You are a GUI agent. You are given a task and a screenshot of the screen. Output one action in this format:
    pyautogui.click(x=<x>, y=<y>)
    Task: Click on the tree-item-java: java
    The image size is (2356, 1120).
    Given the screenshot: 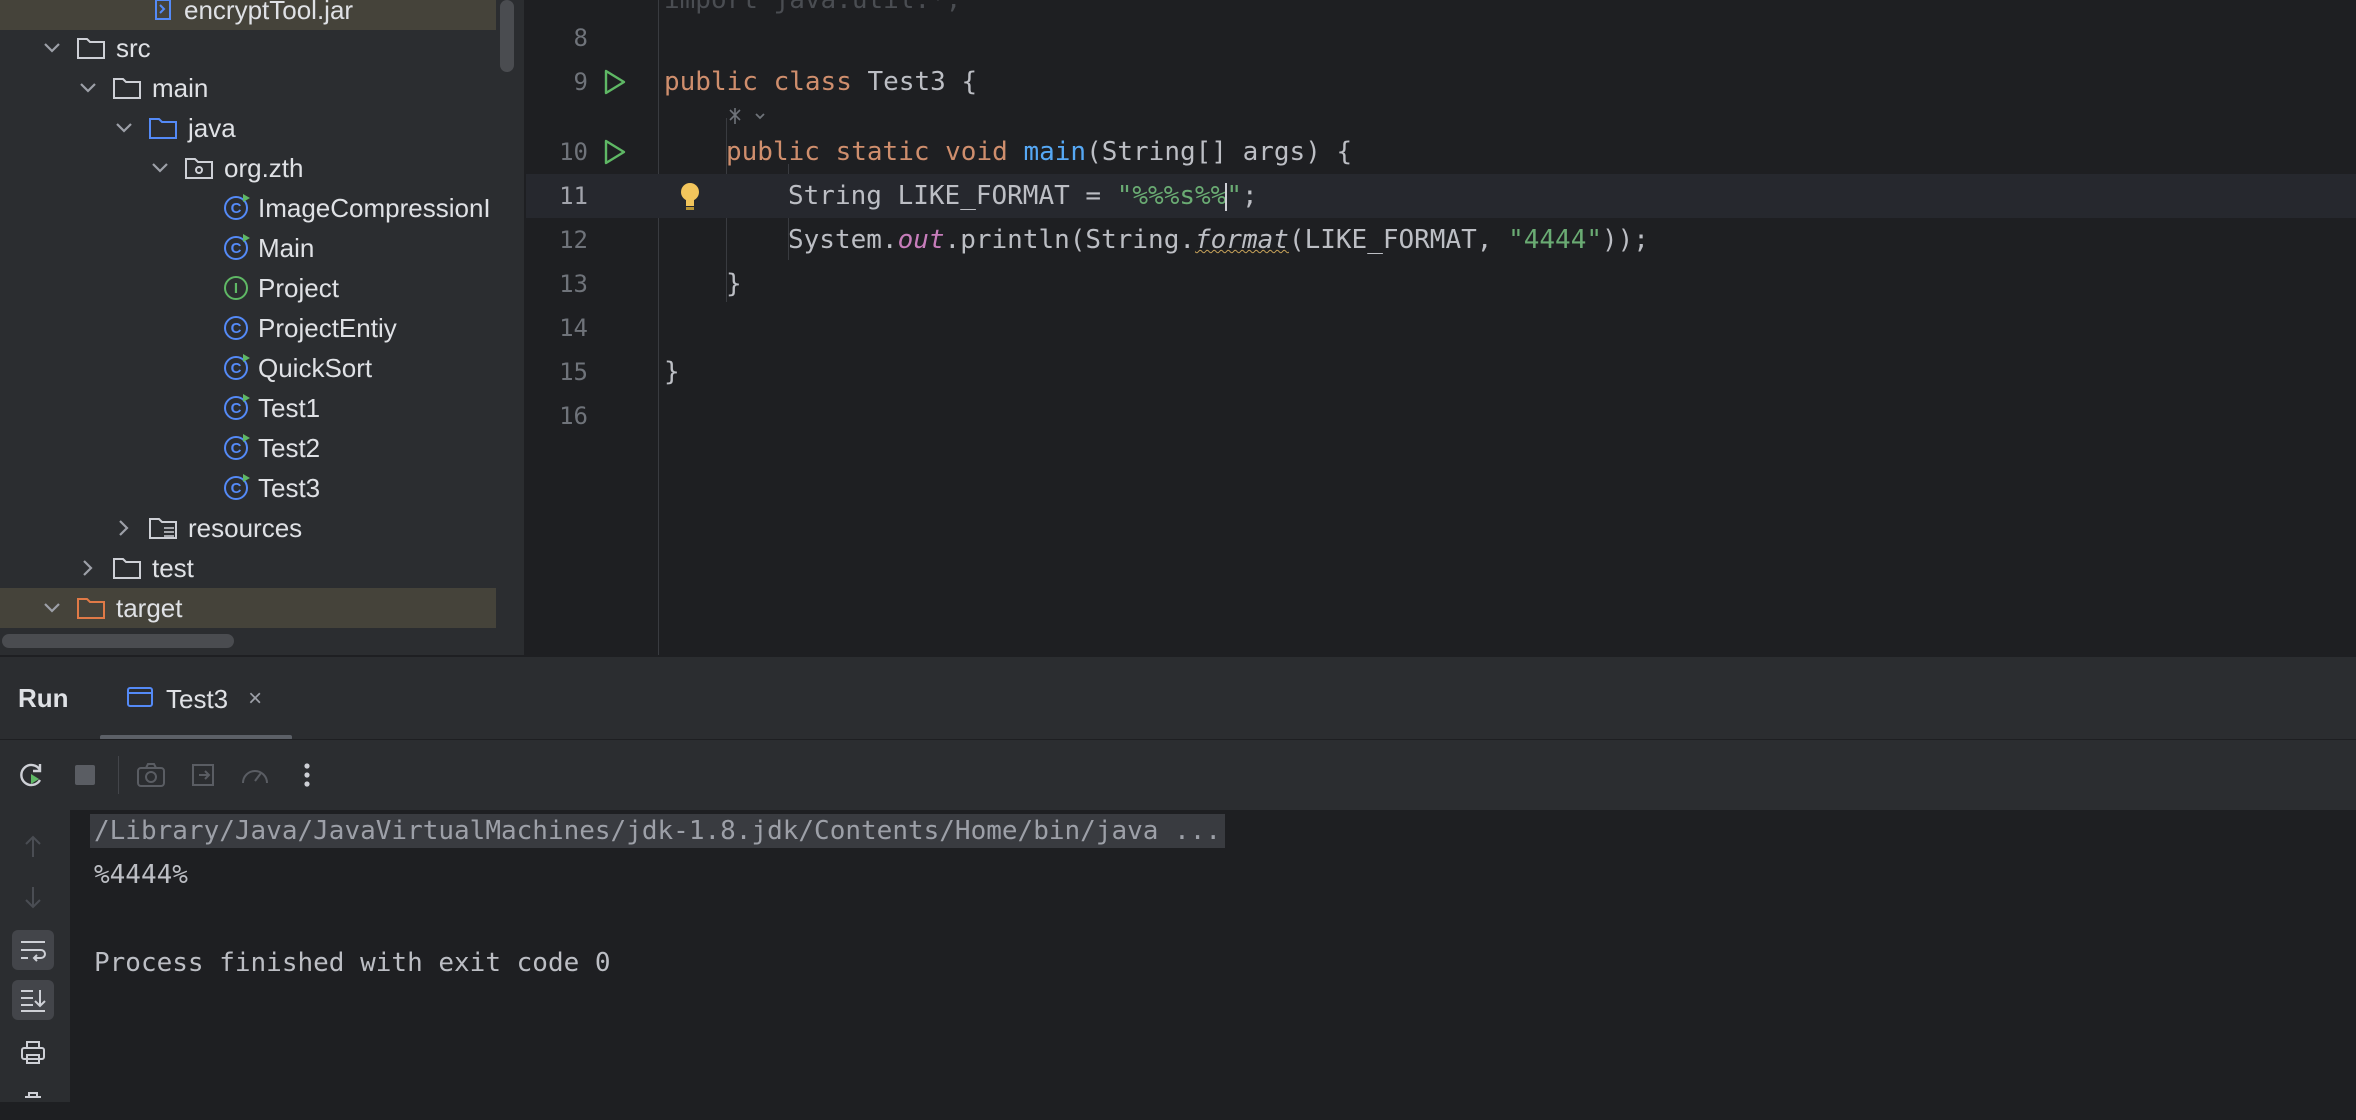 What is the action you would take?
    pyautogui.click(x=248, y=128)
    